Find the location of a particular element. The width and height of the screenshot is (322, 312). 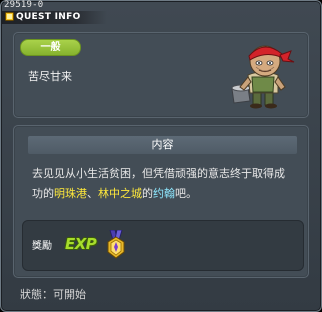

quest-description: 去见见从小生活贫困，但凭借顽强的意志终于取得成功的明珠港、林中之城的约翰吧。 is located at coordinates (163, 184).